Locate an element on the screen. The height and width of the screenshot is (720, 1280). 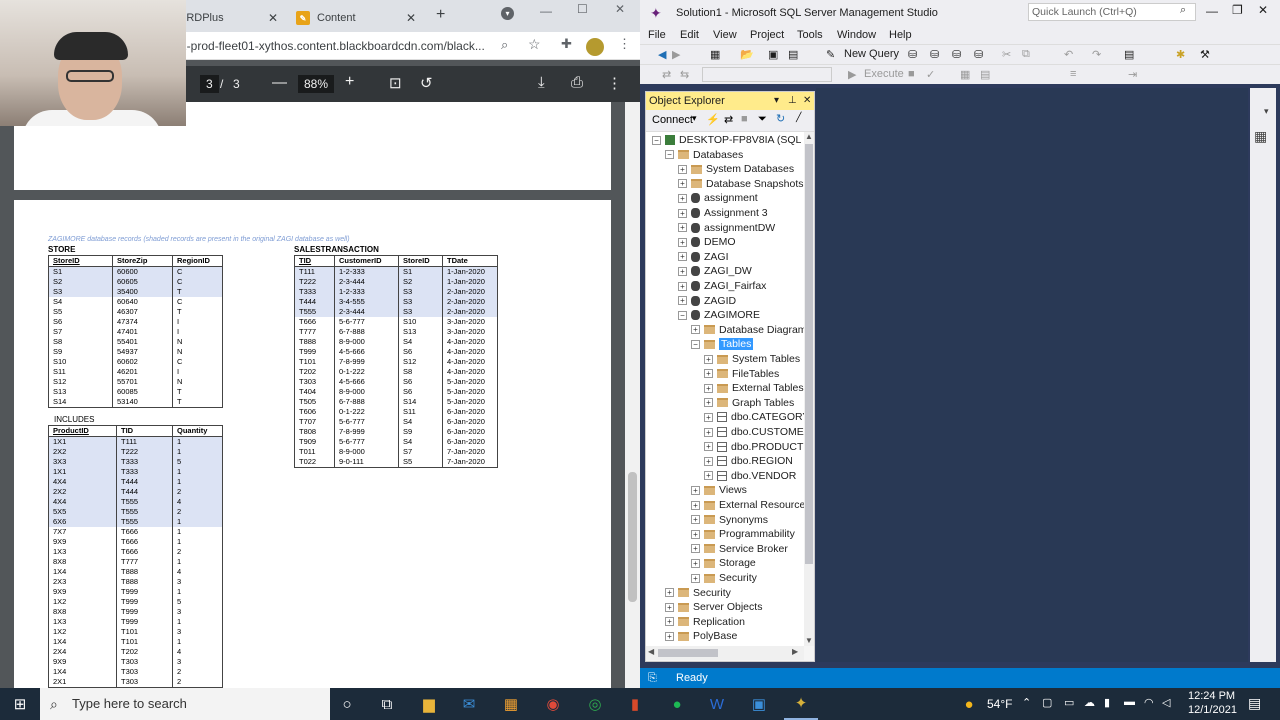
save-all-icon: ▤ is located at coordinates (793, 54).